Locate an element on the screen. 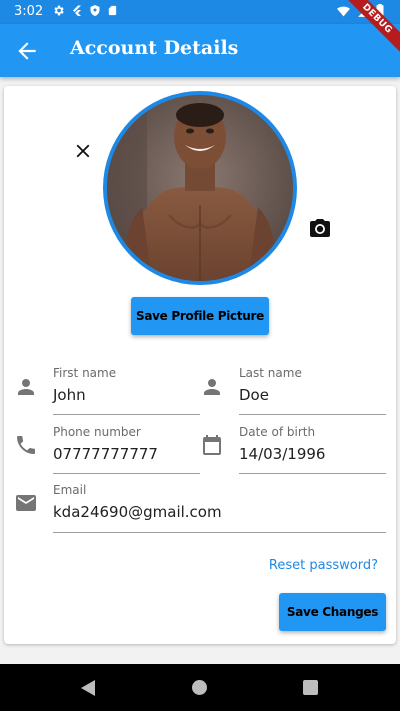 The width and height of the screenshot is (400, 711). first-name-label: First name is located at coordinates (85, 373).